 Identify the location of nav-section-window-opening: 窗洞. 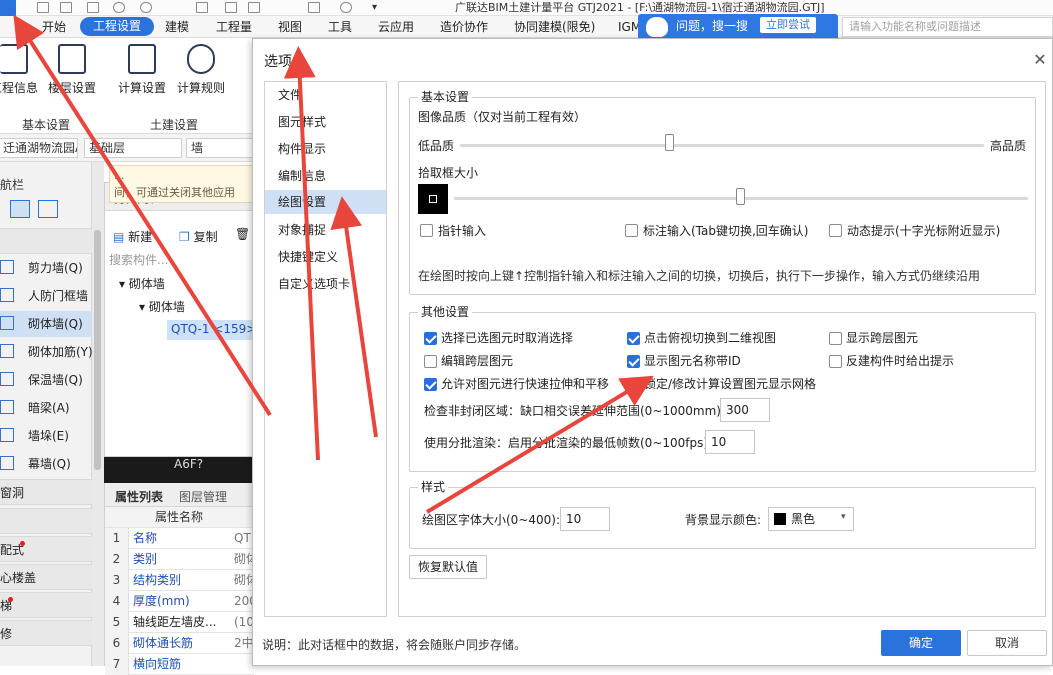
(46, 492).